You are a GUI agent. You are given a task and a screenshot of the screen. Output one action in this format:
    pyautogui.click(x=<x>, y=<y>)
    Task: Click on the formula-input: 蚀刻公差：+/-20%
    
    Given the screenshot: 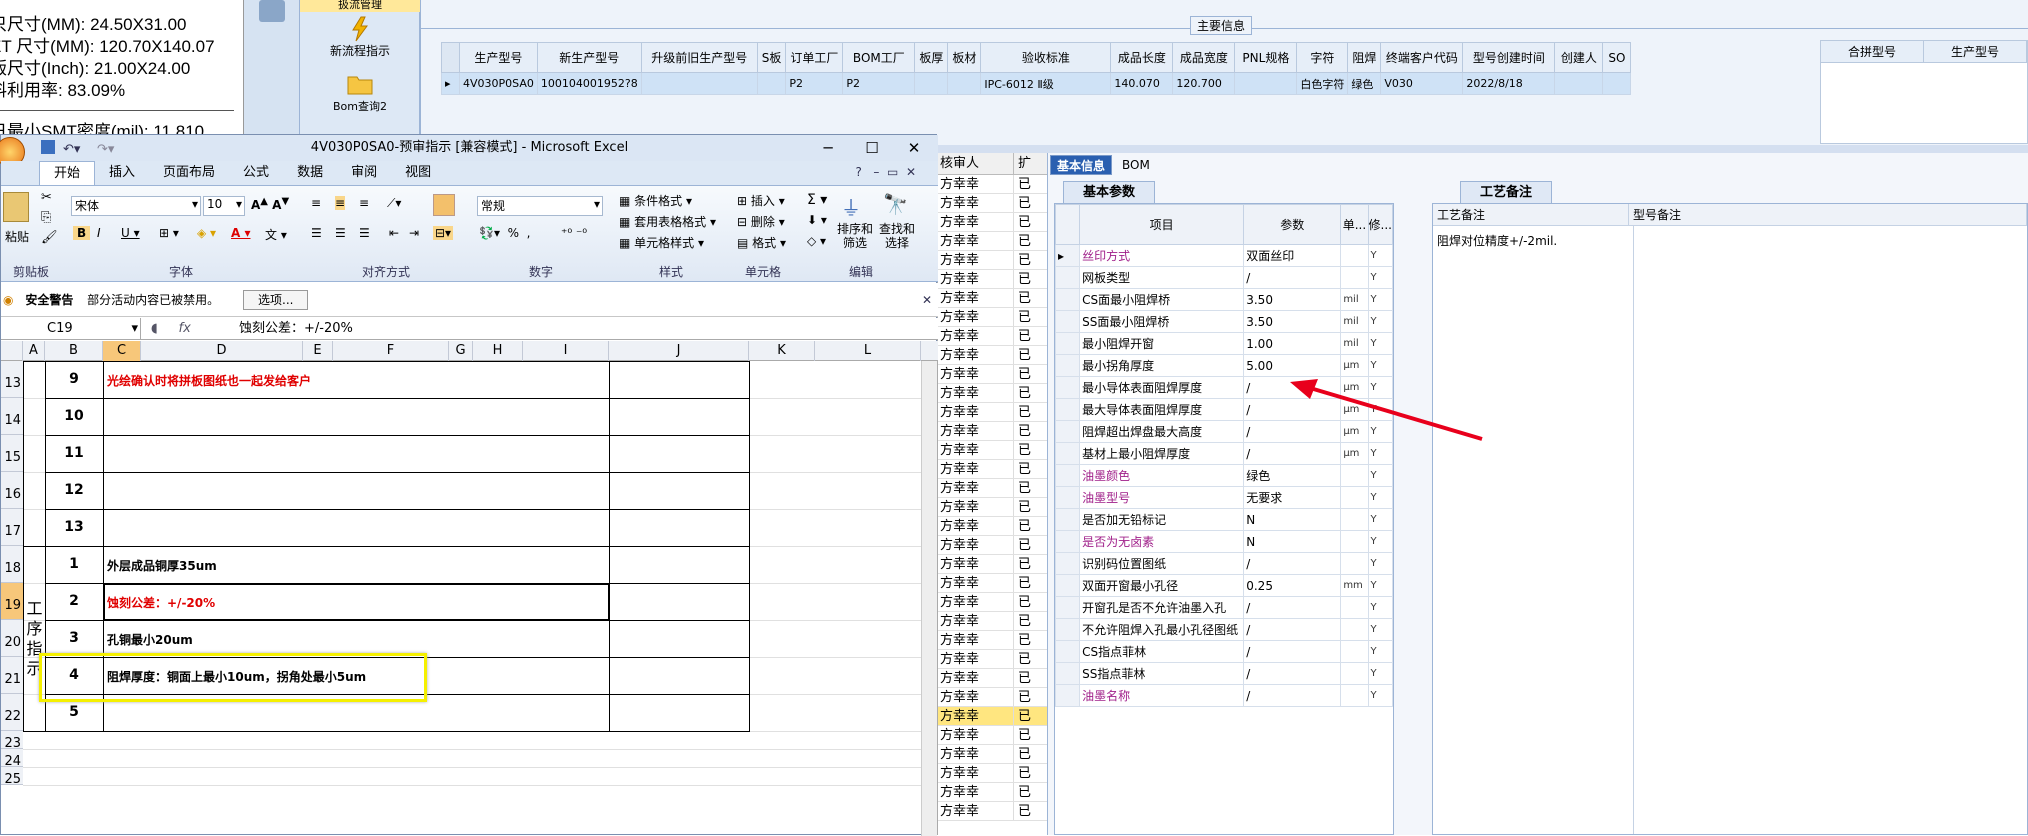 What is the action you would take?
    pyautogui.click(x=296, y=329)
    